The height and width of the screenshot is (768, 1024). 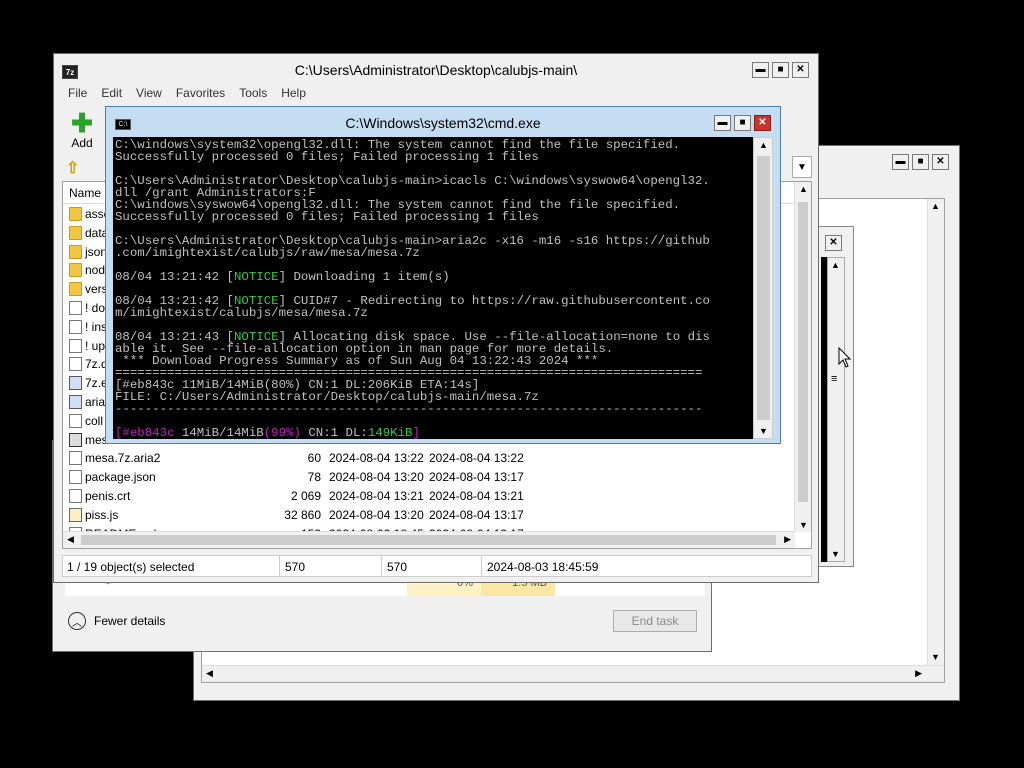 I want to click on add-button: ✚ Add, so click(x=82, y=130).